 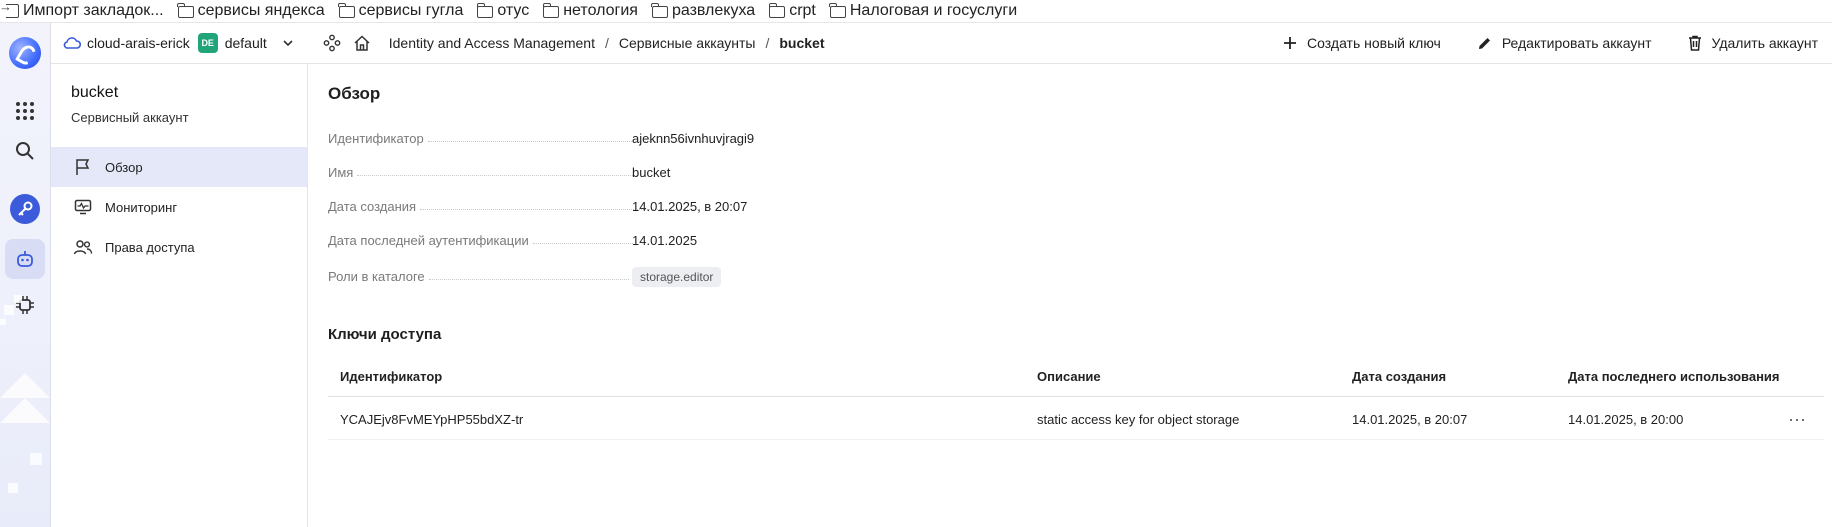 What do you see at coordinates (1797, 419) in the screenshot?
I see `row-menu-button: ···` at bounding box center [1797, 419].